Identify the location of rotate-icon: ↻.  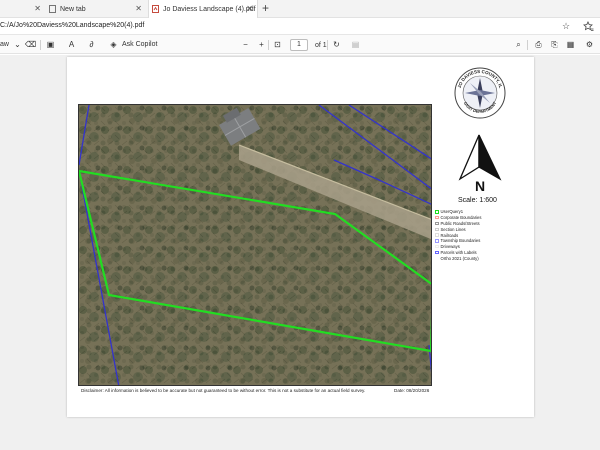
(336, 44).